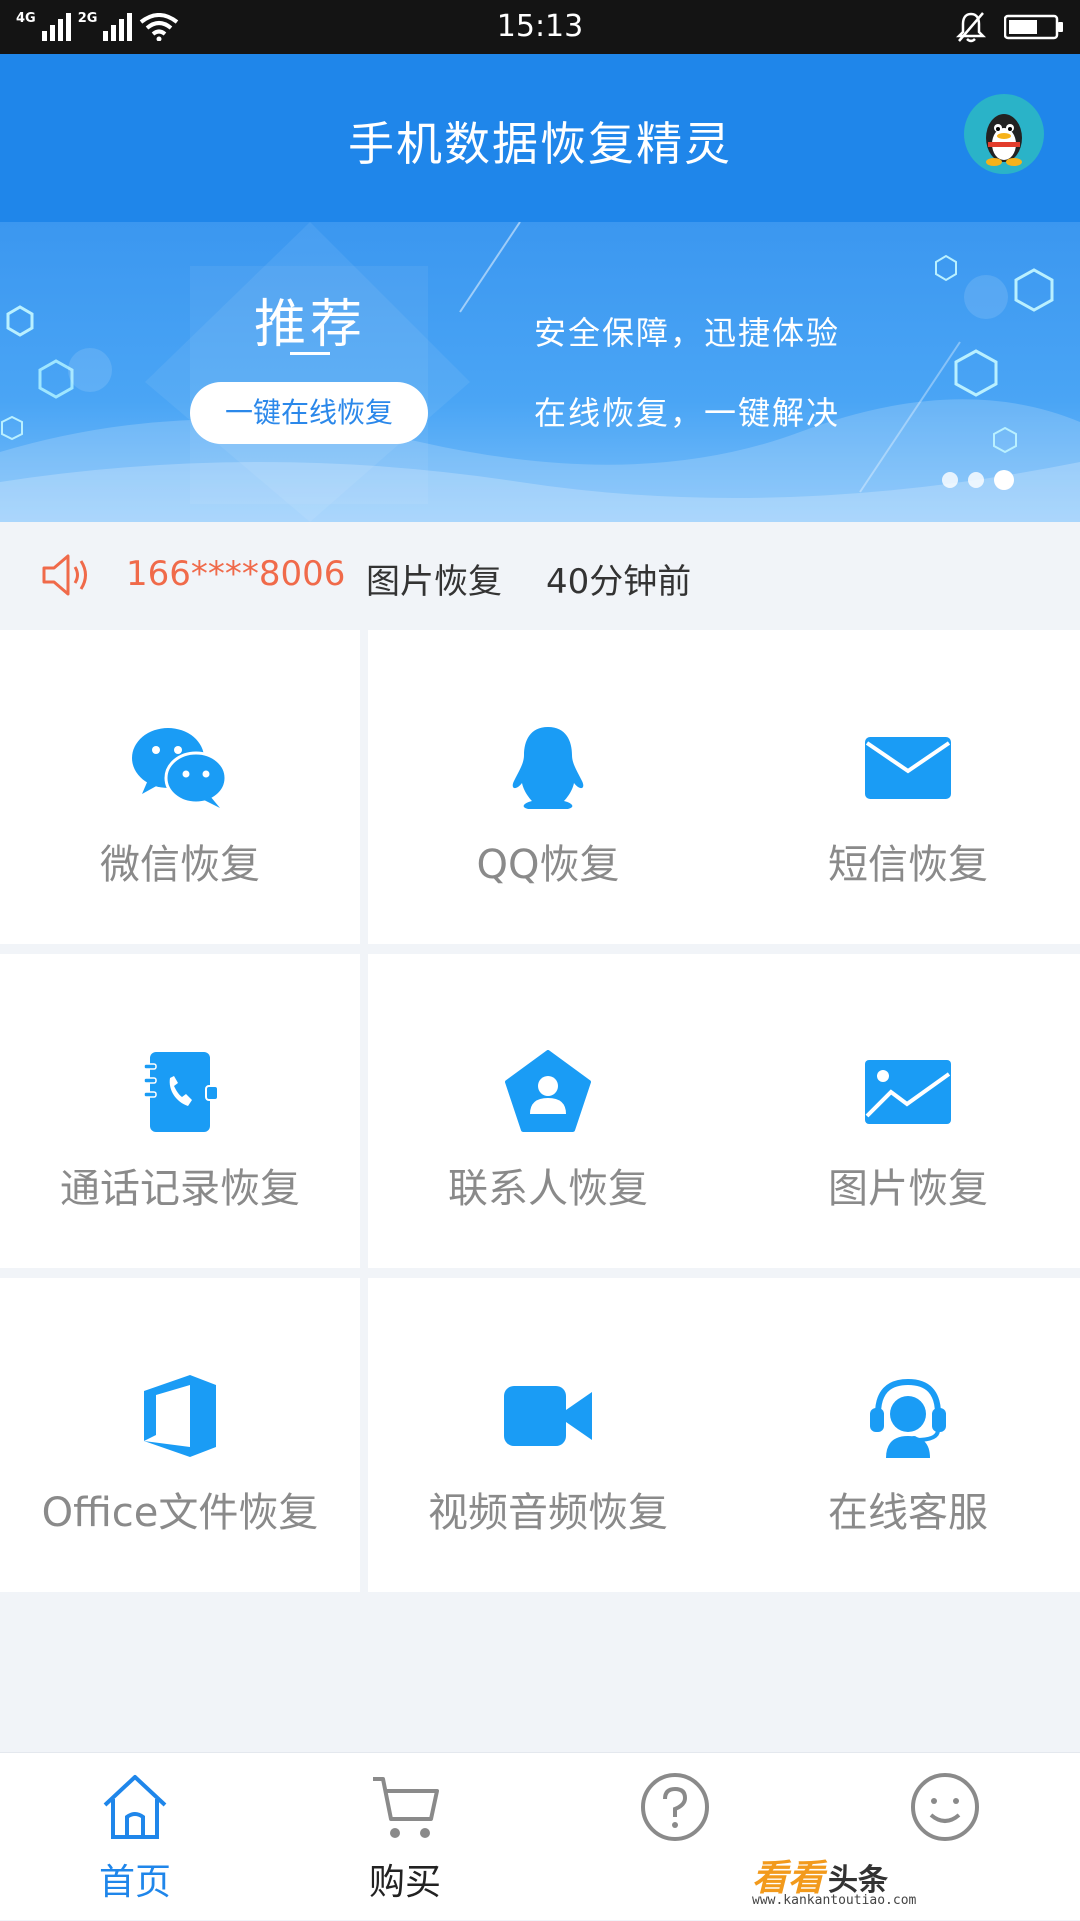 This screenshot has height=1921, width=1080. I want to click on status-time: 15:13, so click(540, 26).